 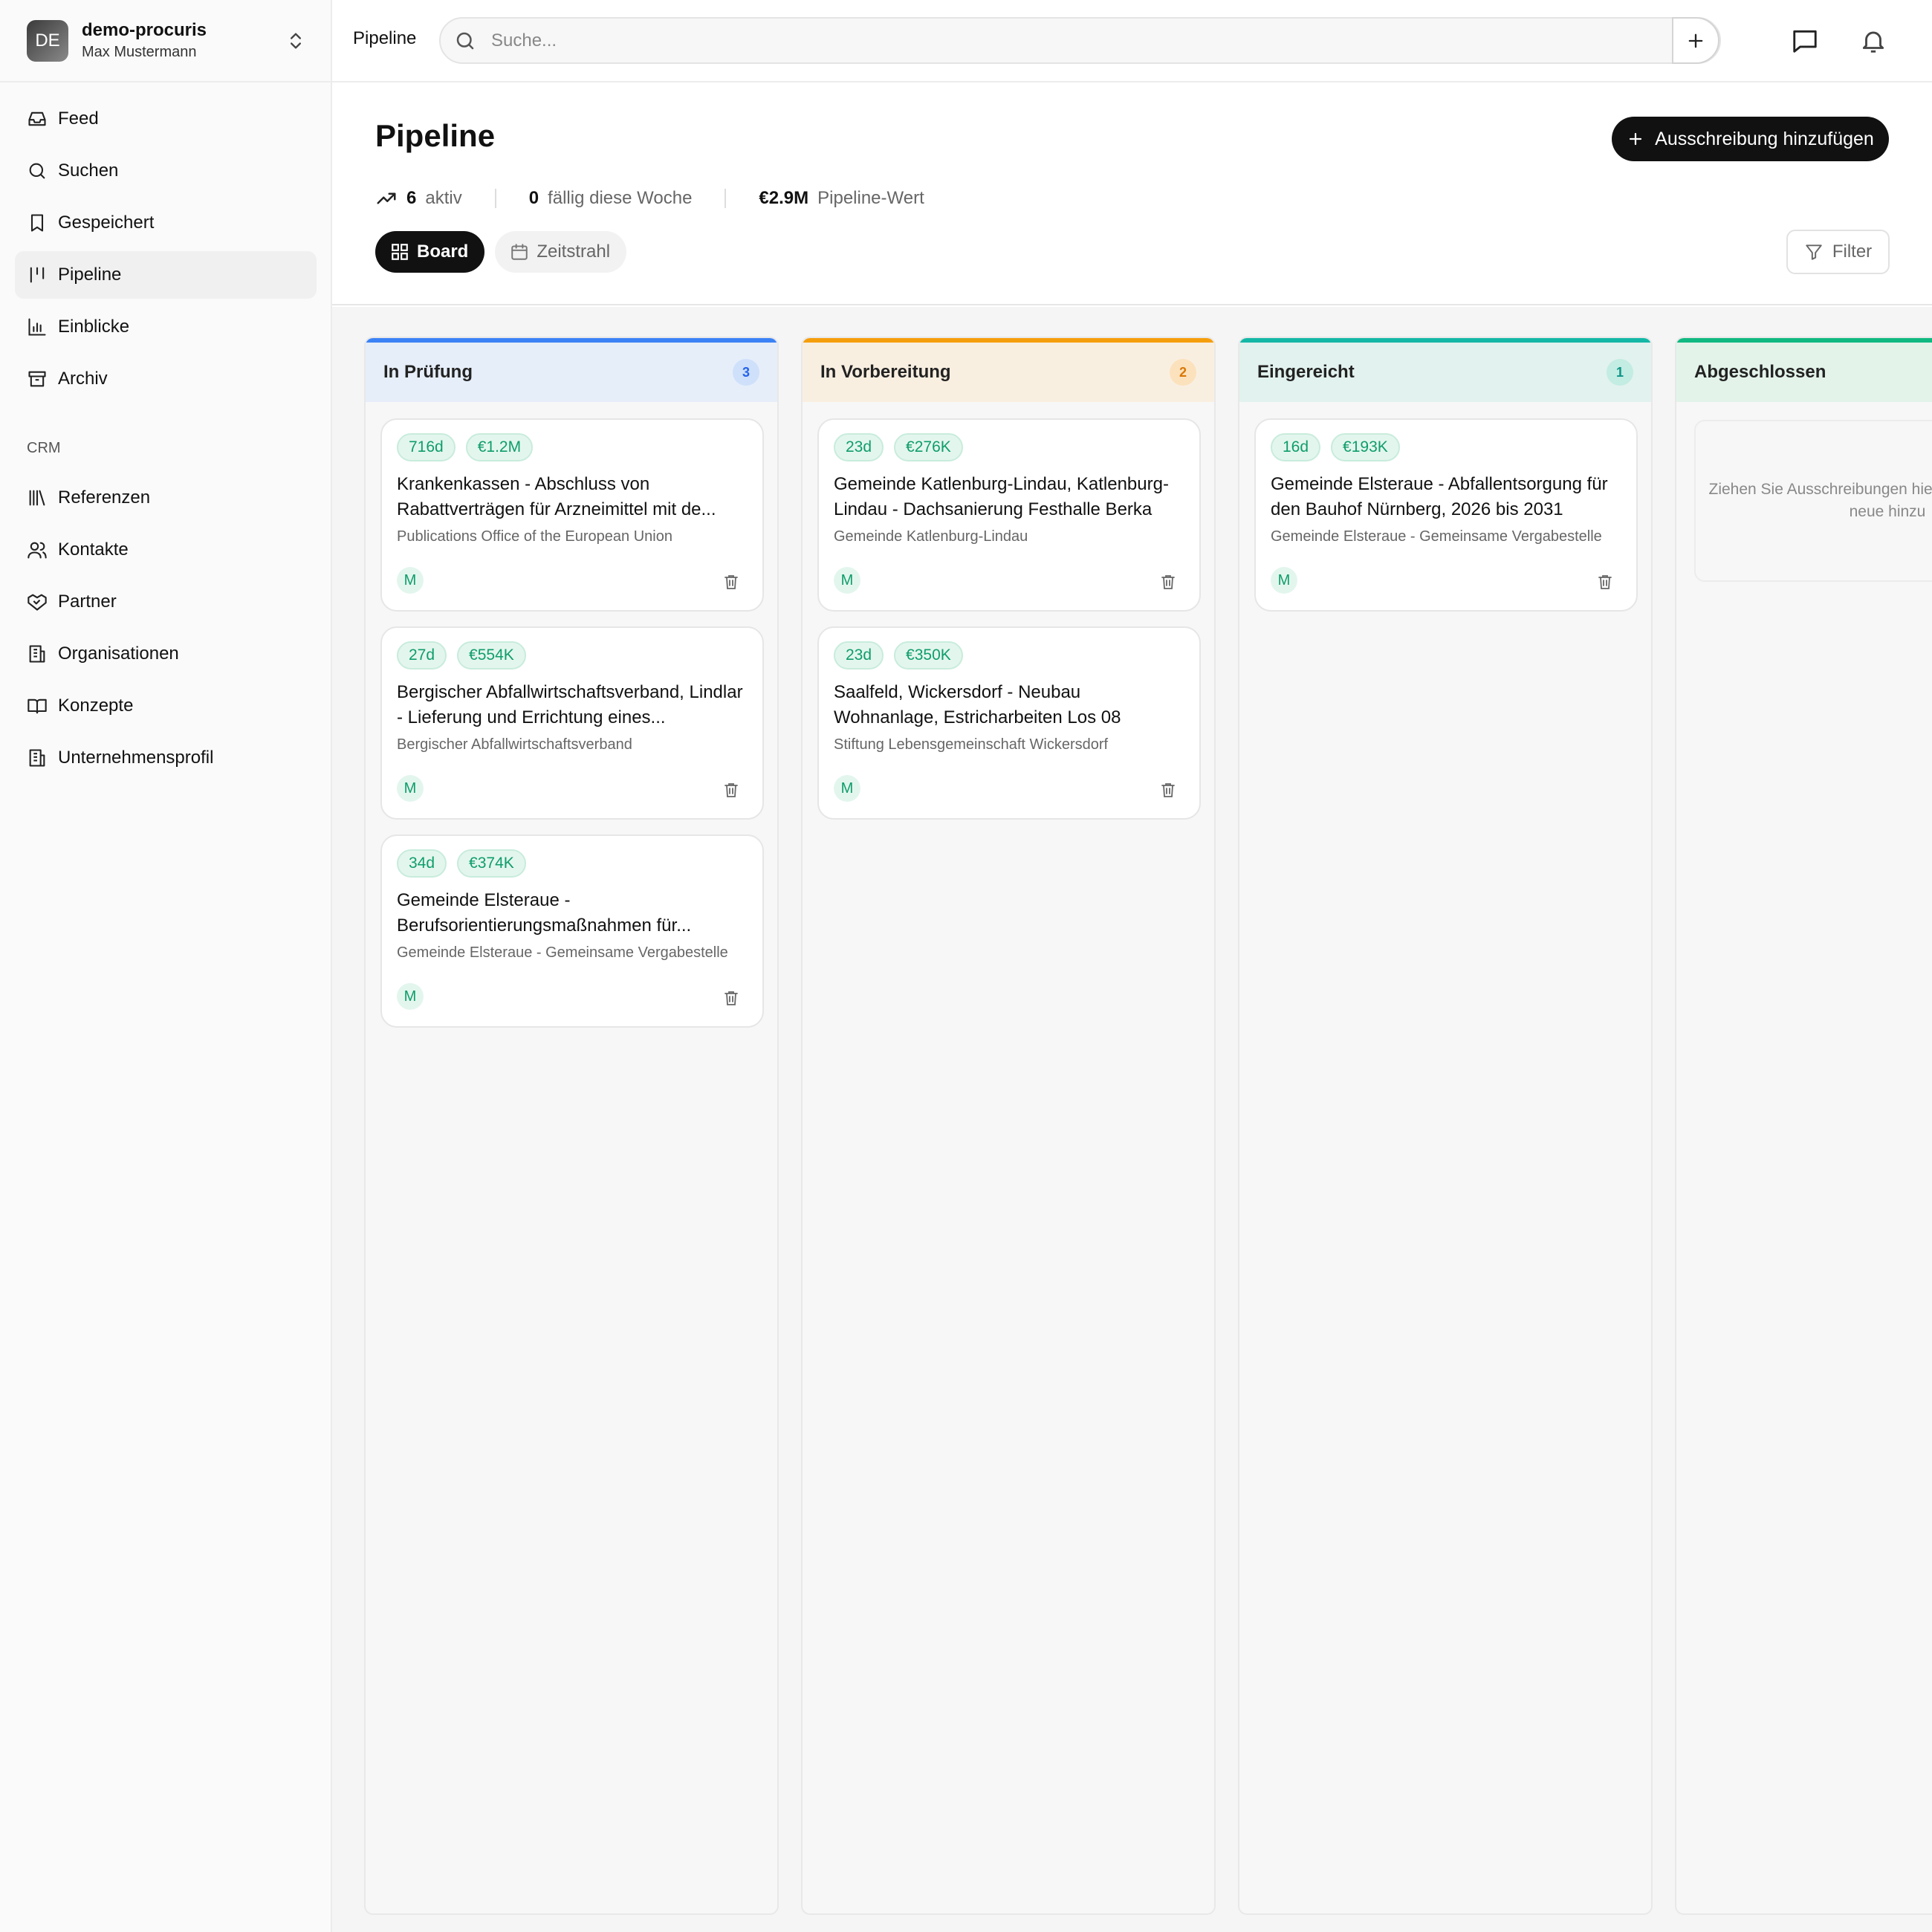 What do you see at coordinates (37, 550) in the screenshot?
I see `users-icon` at bounding box center [37, 550].